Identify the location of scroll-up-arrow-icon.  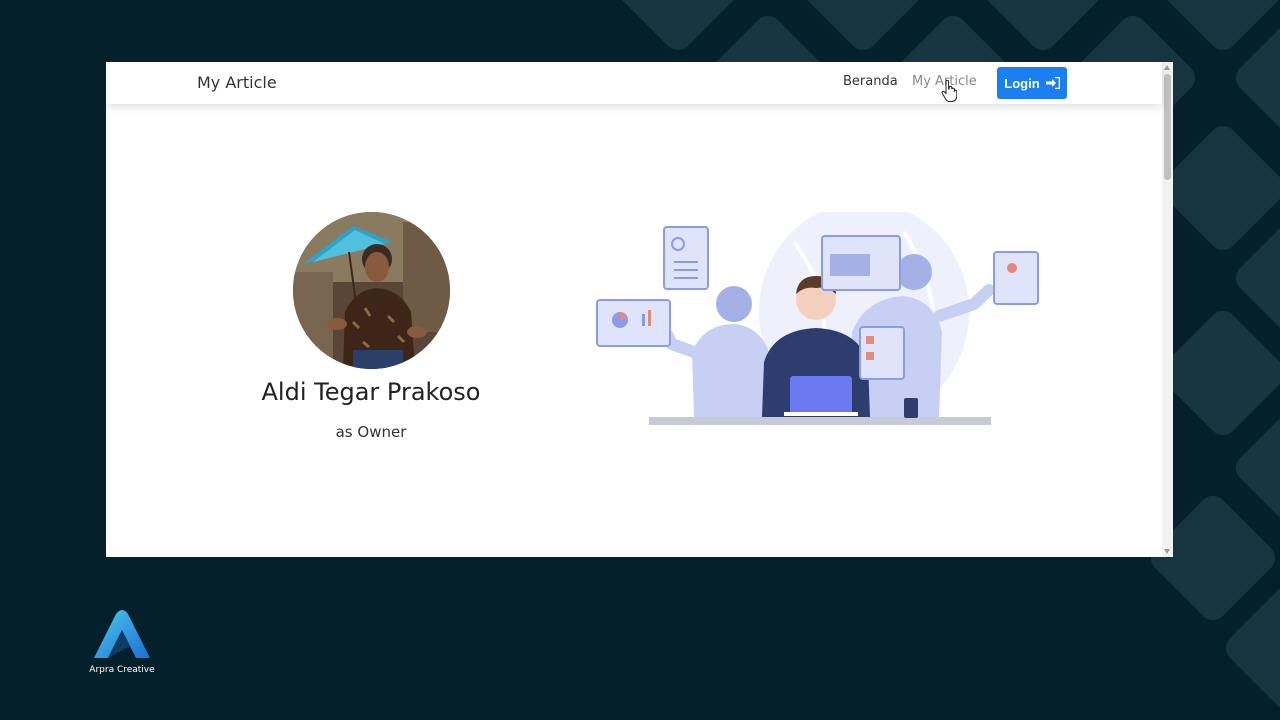
(1167, 67).